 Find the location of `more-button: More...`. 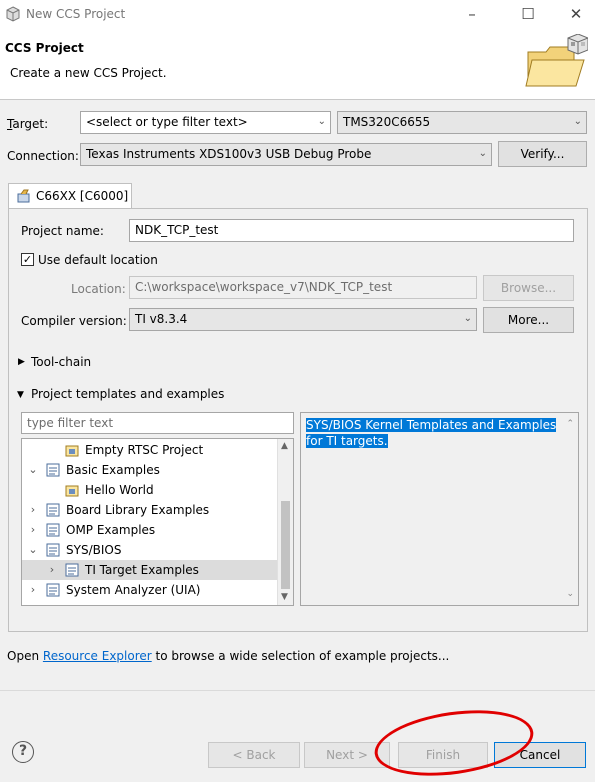

more-button: More... is located at coordinates (528, 320).